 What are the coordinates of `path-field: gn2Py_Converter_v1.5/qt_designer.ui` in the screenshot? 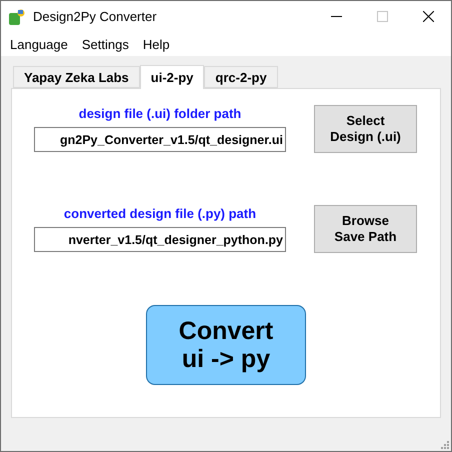 It's located at (160, 139).